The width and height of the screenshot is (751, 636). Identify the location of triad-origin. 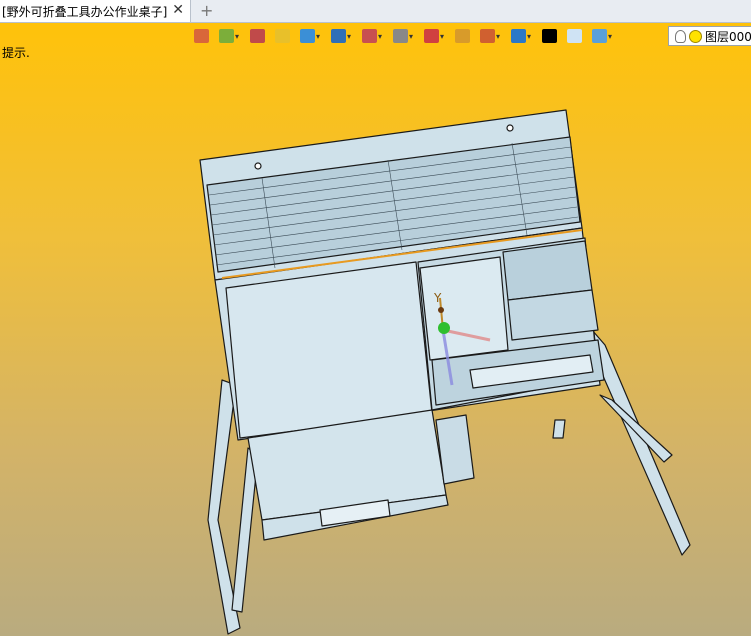
(444, 328).